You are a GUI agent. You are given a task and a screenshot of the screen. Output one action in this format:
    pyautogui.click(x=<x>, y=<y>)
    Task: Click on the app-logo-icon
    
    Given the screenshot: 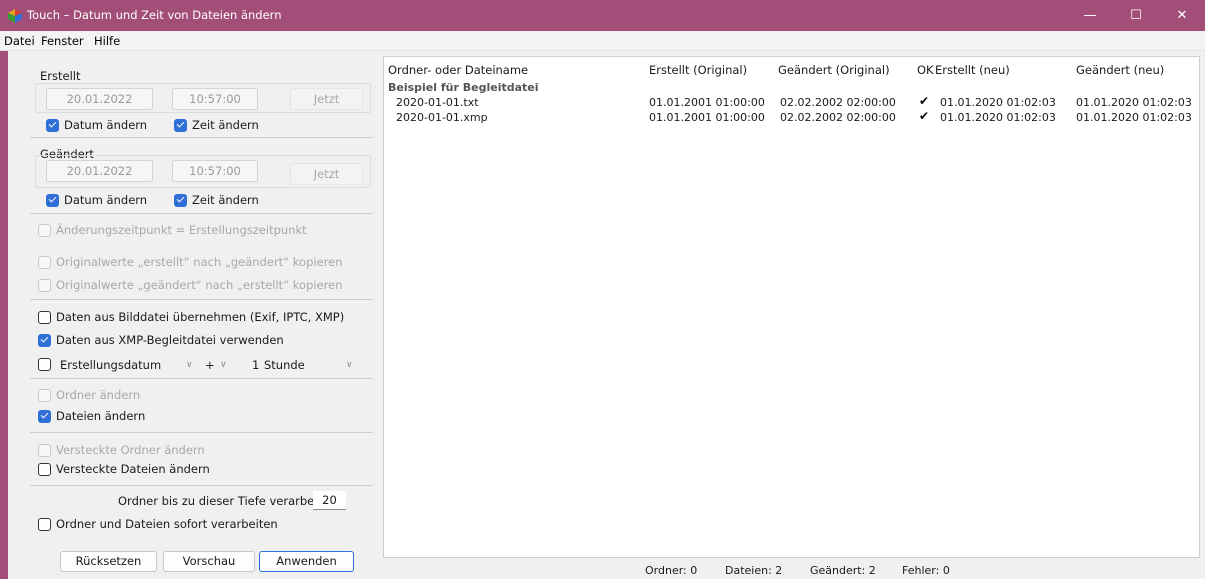 What is the action you would take?
    pyautogui.click(x=15, y=16)
    